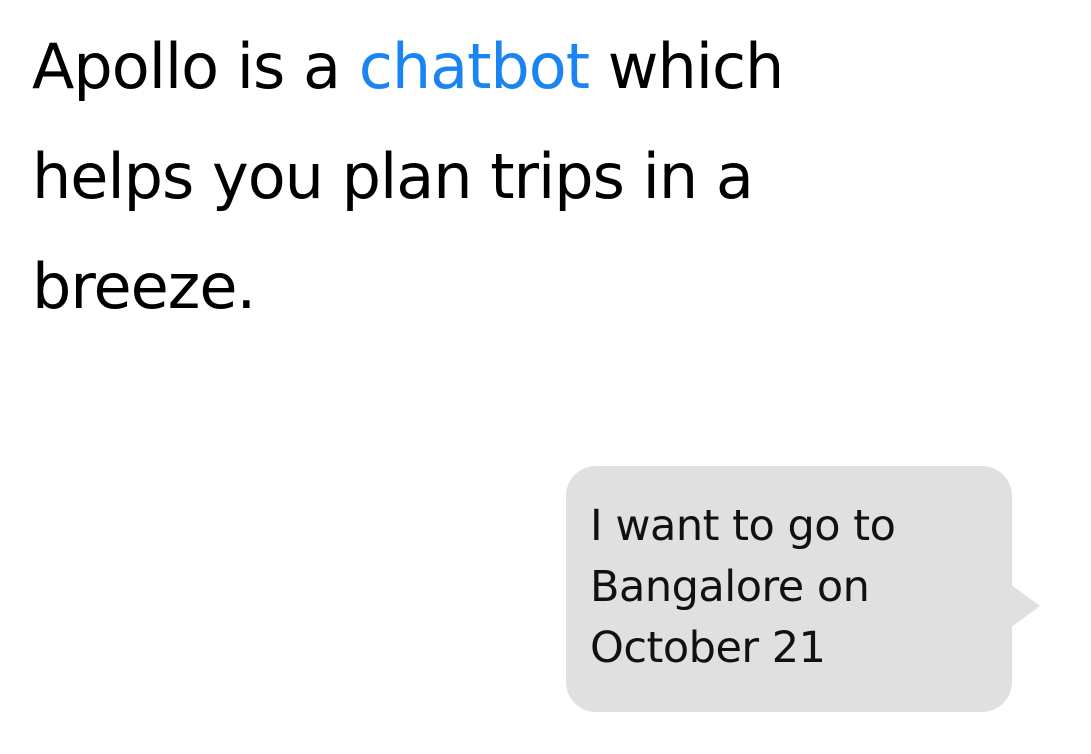  Describe the element at coordinates (1025, 606) in the screenshot. I see `chat-bubble-tail` at that location.